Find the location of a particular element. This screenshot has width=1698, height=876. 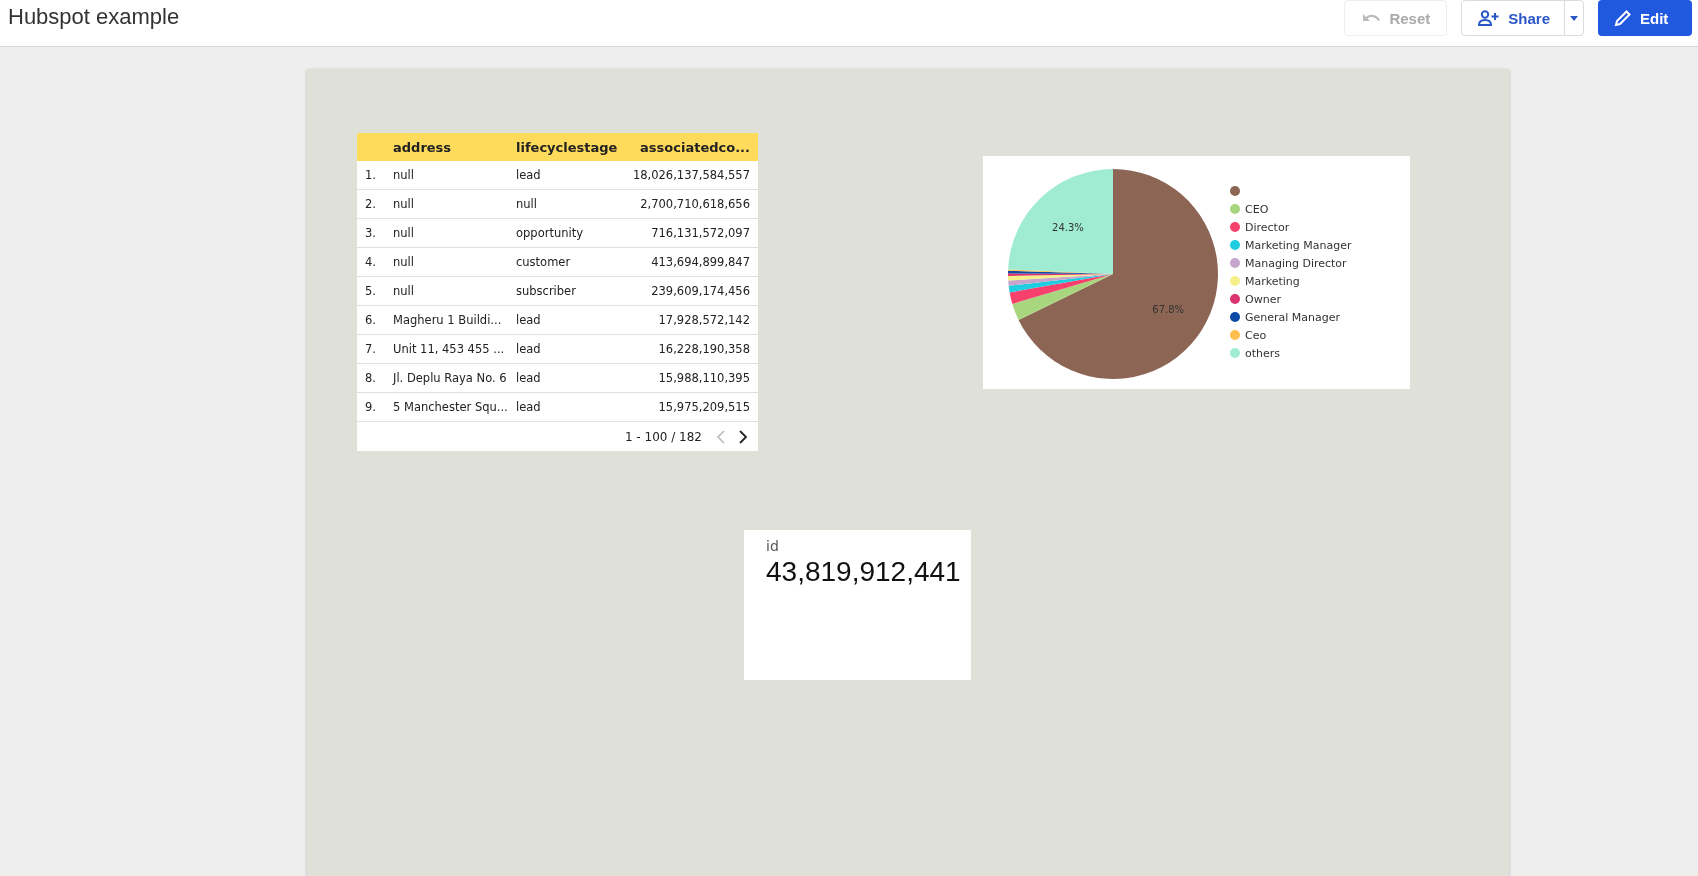

report-title: Hubspot example is located at coordinates (94, 17).